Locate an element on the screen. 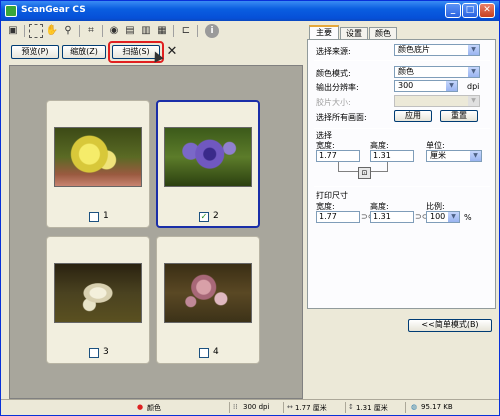 This screenshot has height=416, width=500. print-height-input: 1.31 is located at coordinates (392, 217).